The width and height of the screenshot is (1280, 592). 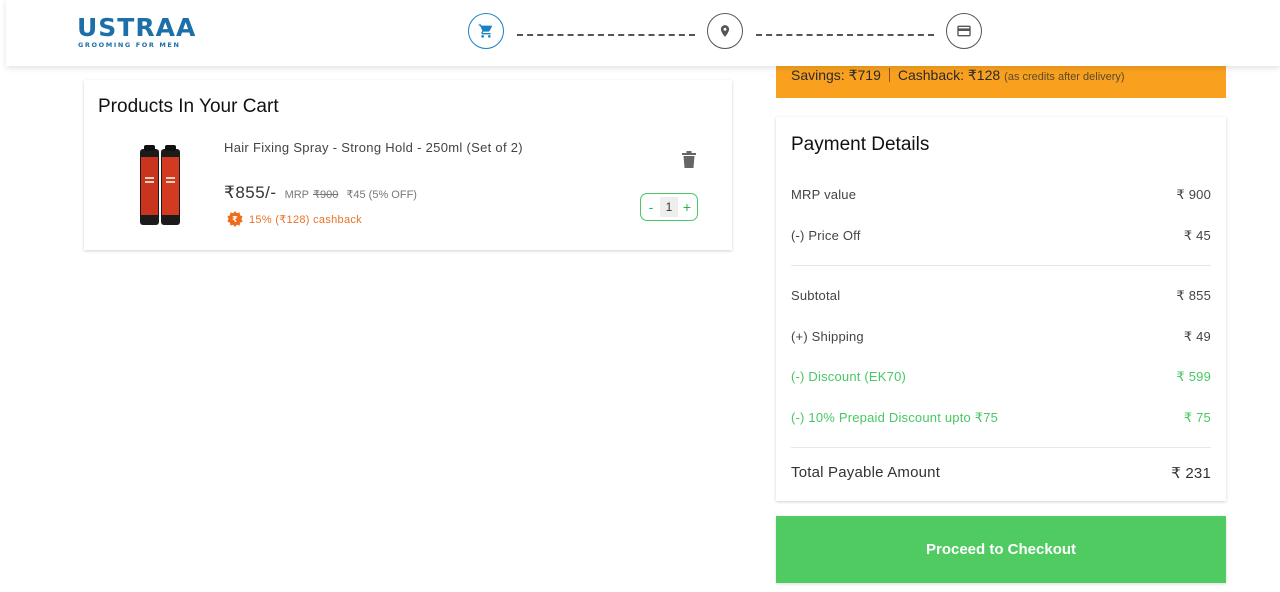 I want to click on row-label: Subtotal, so click(x=816, y=295).